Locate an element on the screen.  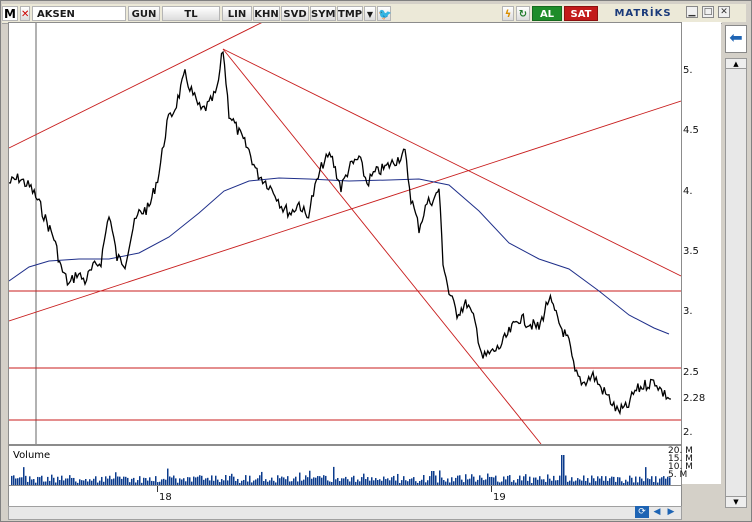
sym-button: SYM is located at coordinates (323, 13).